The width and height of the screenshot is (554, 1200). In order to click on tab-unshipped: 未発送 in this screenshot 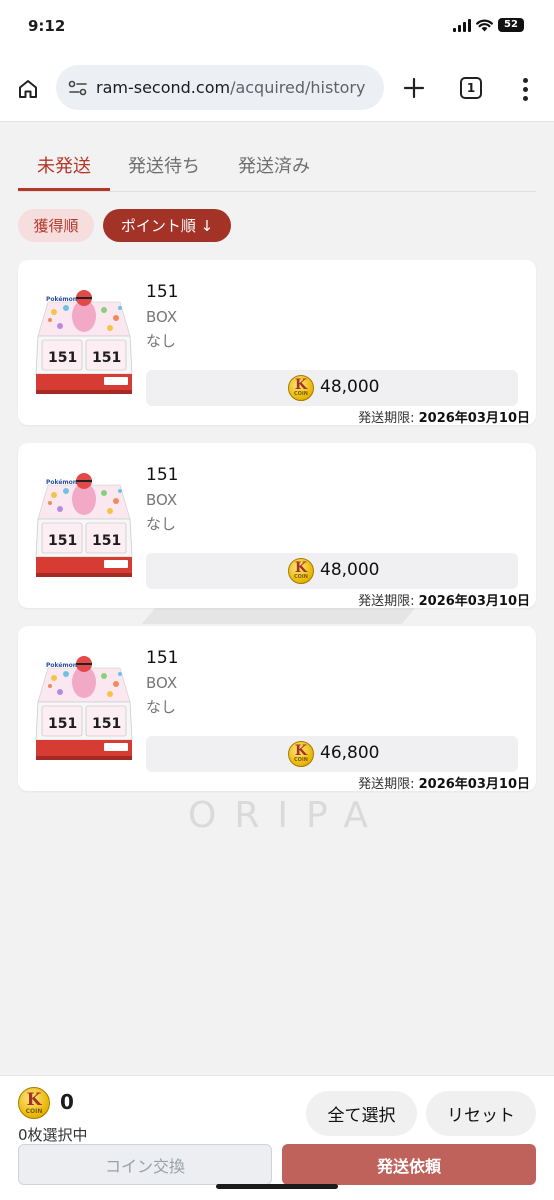, I will do `click(64, 165)`.